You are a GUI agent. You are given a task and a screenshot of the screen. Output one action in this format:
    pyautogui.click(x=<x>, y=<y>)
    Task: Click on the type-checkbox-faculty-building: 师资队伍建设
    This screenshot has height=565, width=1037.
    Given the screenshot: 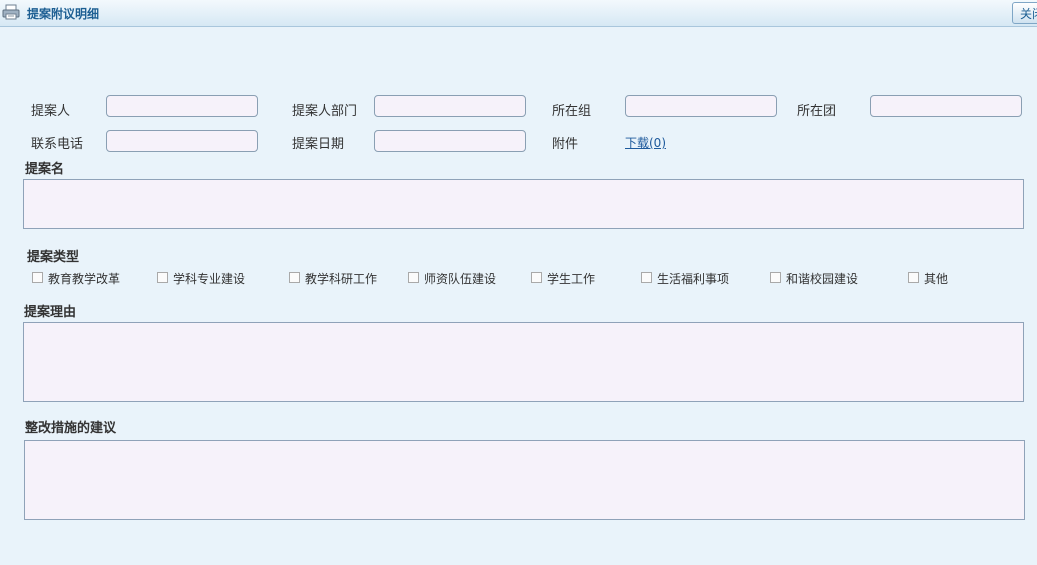 What is the action you would take?
    pyautogui.click(x=452, y=278)
    